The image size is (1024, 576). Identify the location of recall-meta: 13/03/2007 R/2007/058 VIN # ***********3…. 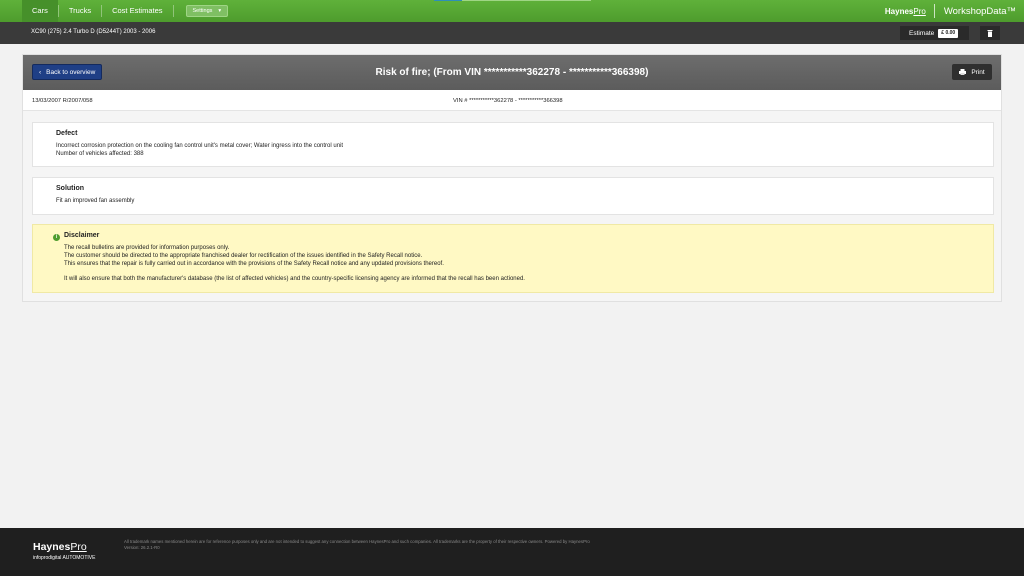
(512, 100).